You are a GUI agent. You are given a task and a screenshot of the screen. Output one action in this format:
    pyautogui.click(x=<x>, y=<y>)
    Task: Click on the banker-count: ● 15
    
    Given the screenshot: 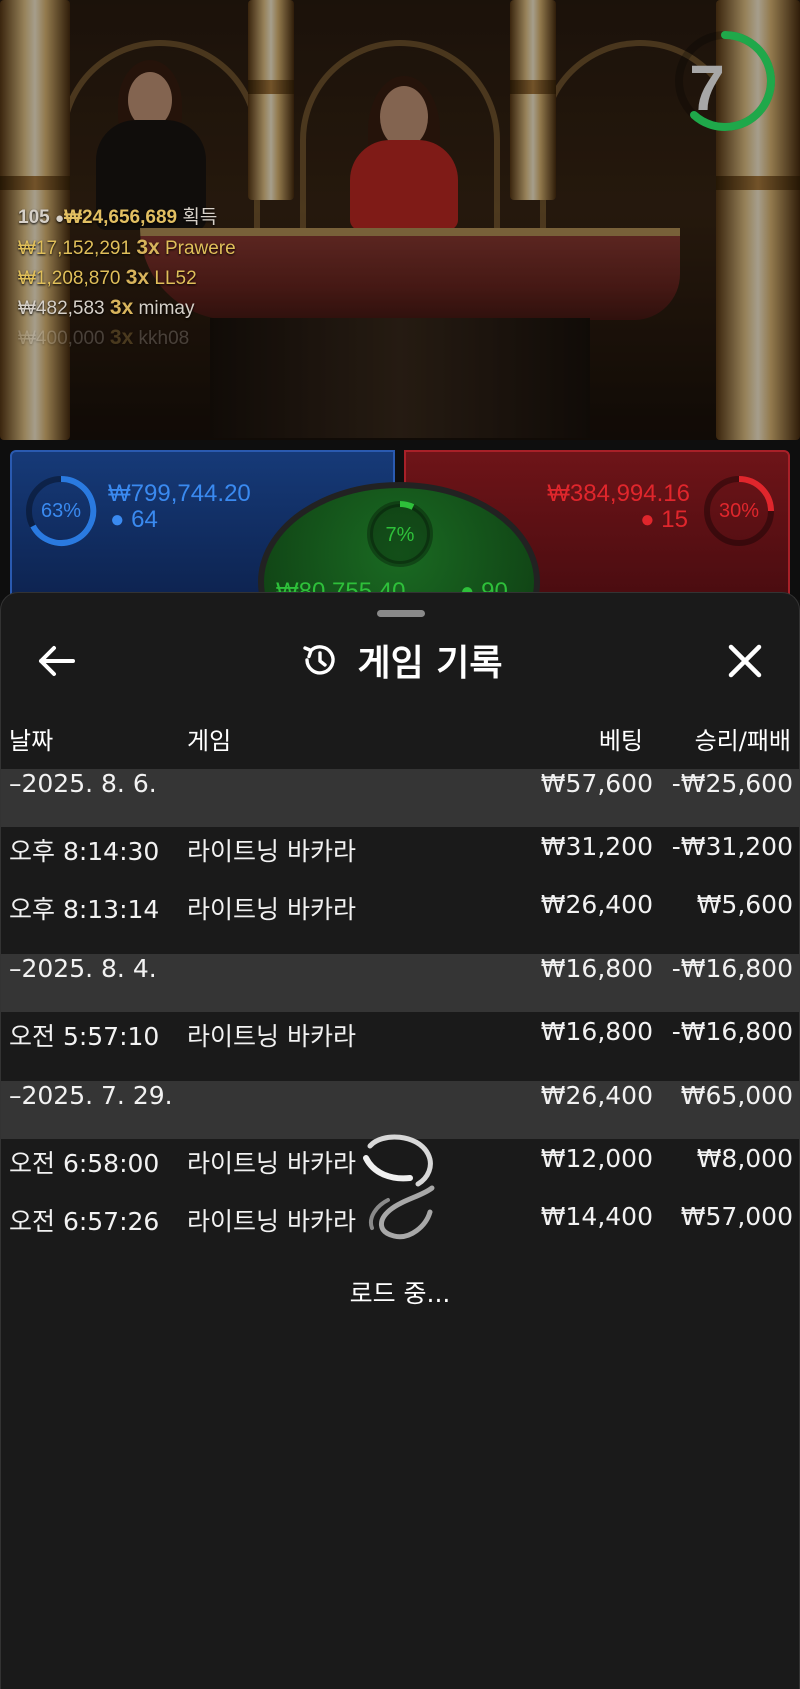 What is the action you would take?
    pyautogui.click(x=664, y=519)
    